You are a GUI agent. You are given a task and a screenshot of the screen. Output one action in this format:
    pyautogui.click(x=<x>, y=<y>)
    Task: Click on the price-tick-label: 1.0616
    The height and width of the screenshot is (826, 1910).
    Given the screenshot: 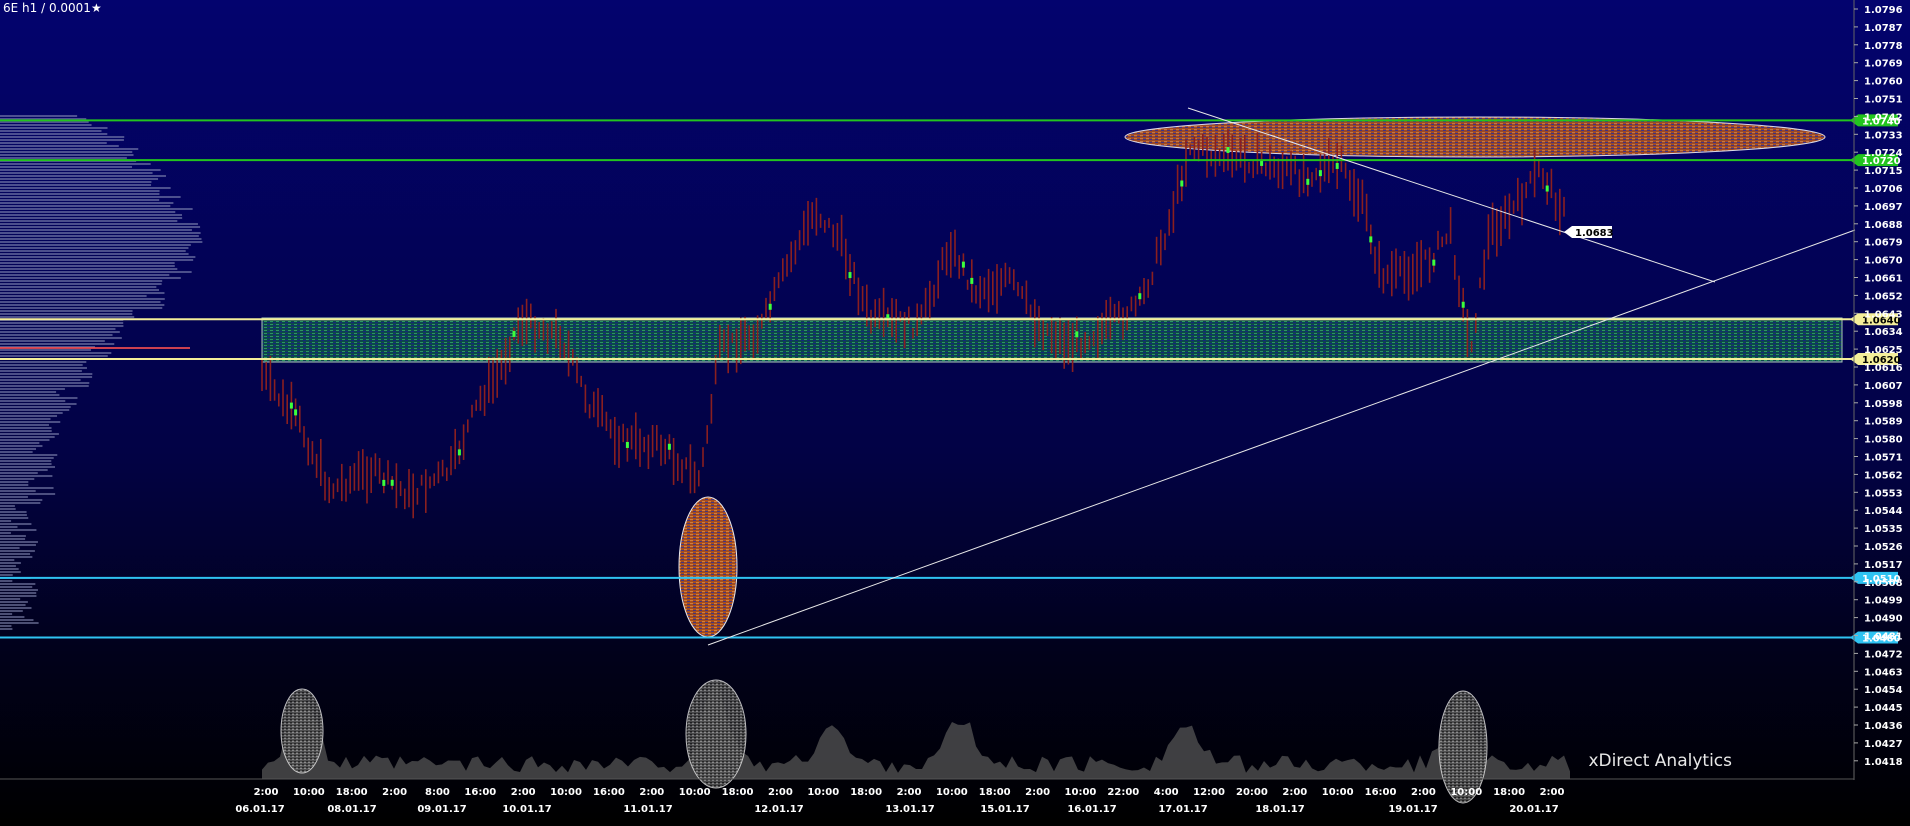 What is the action you would take?
    pyautogui.click(x=1883, y=368)
    